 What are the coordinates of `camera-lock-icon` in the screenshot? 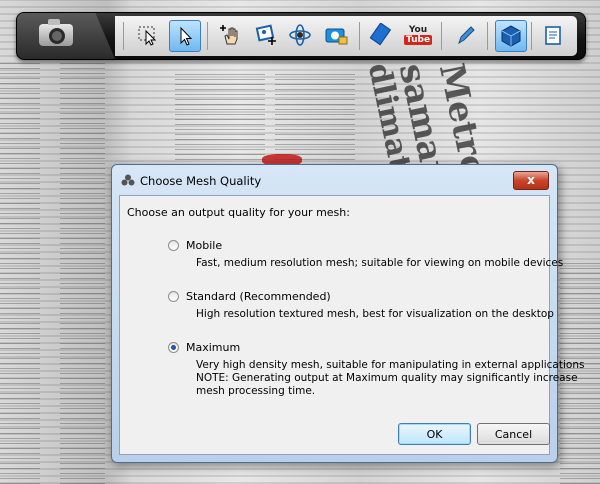 It's located at (336, 35).